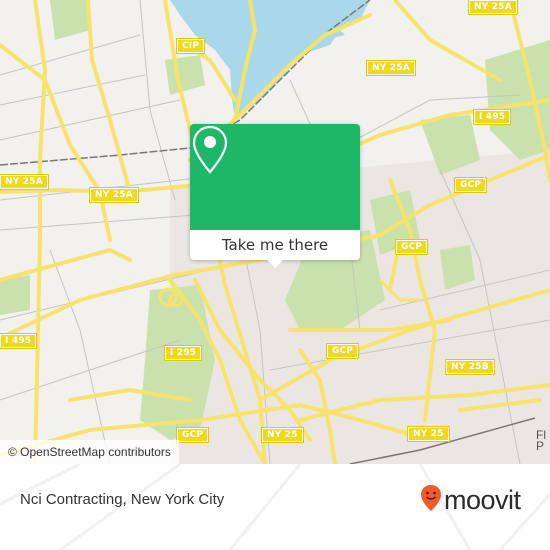 This screenshot has width=550, height=550. What do you see at coordinates (541, 440) in the screenshot?
I see `place-label-fragment: Fl P` at bounding box center [541, 440].